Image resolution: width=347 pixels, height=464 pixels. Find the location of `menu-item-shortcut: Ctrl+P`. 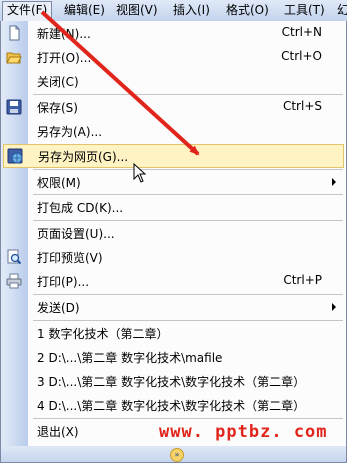

menu-item-shortcut: Ctrl+P is located at coordinates (302, 280).